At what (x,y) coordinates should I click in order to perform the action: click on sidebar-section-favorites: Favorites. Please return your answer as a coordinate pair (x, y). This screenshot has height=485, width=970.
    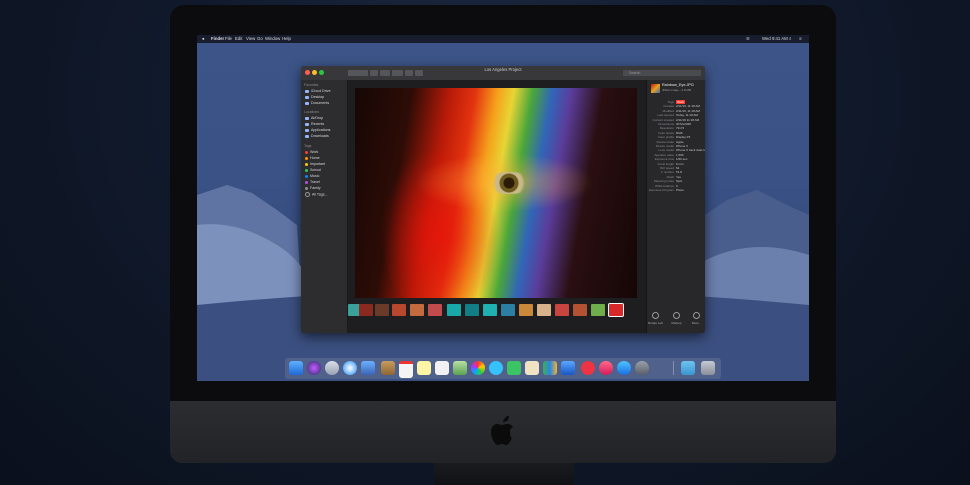
    Looking at the image, I should click on (311, 85).